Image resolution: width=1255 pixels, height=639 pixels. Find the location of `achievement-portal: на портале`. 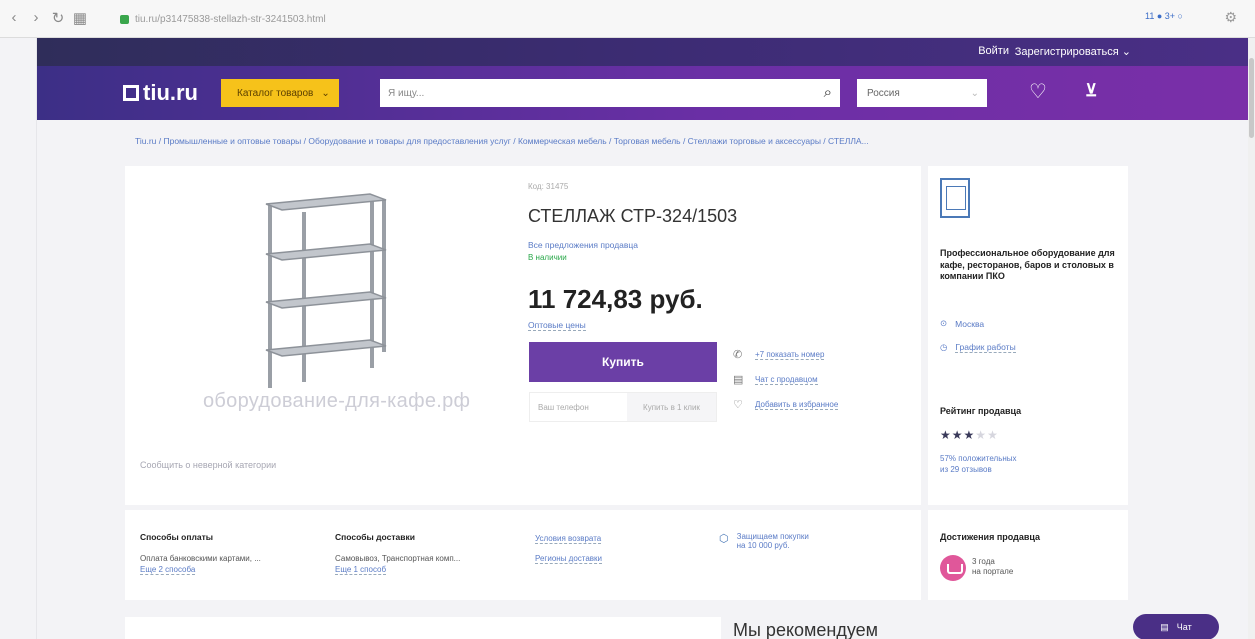

achievement-portal: на портале is located at coordinates (993, 572).